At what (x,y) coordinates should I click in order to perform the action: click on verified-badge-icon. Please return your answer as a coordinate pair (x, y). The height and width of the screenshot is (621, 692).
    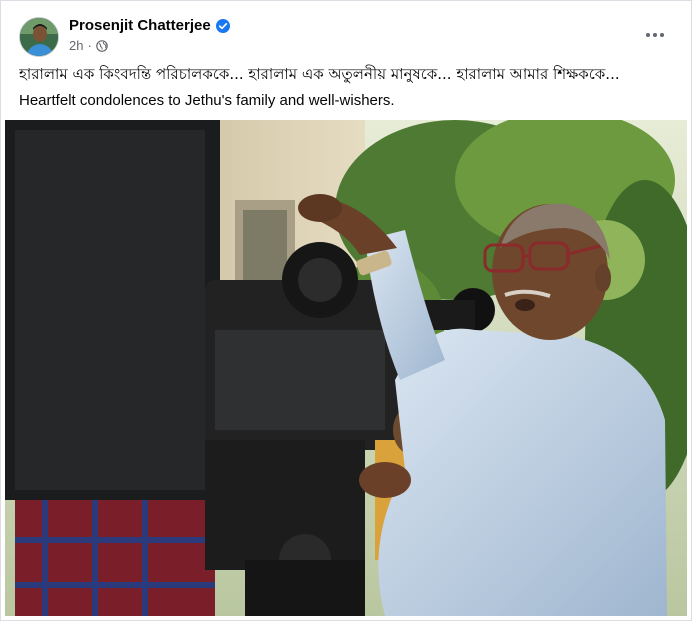
    Looking at the image, I should click on (222, 25).